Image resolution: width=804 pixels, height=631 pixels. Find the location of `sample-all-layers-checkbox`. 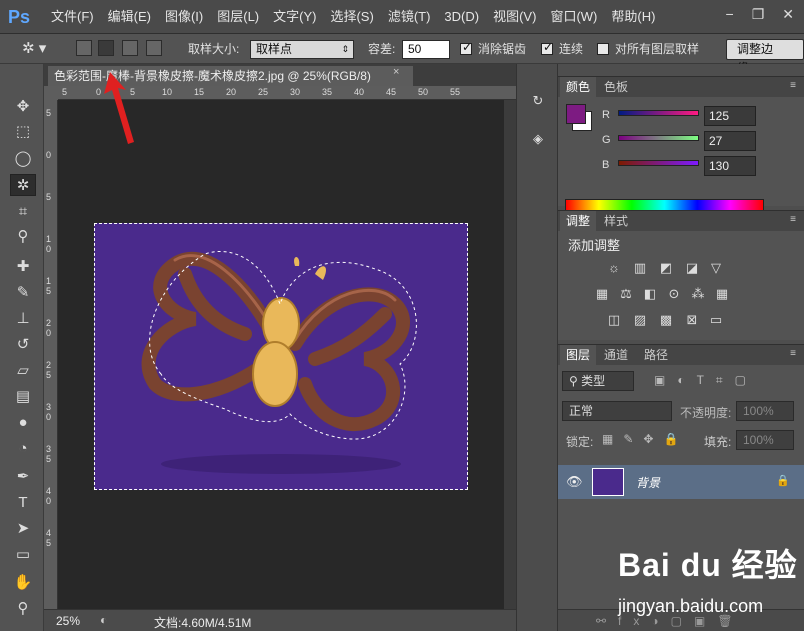

sample-all-layers-checkbox is located at coordinates (603, 49).